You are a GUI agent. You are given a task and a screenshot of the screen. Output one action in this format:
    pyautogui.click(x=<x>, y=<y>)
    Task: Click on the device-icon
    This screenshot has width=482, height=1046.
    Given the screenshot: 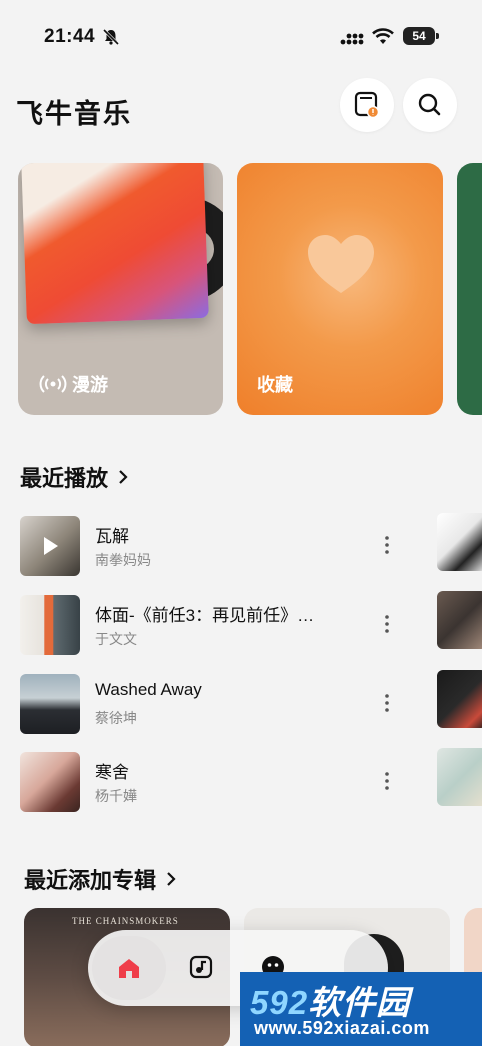 What is the action you would take?
    pyautogui.click(x=367, y=105)
    